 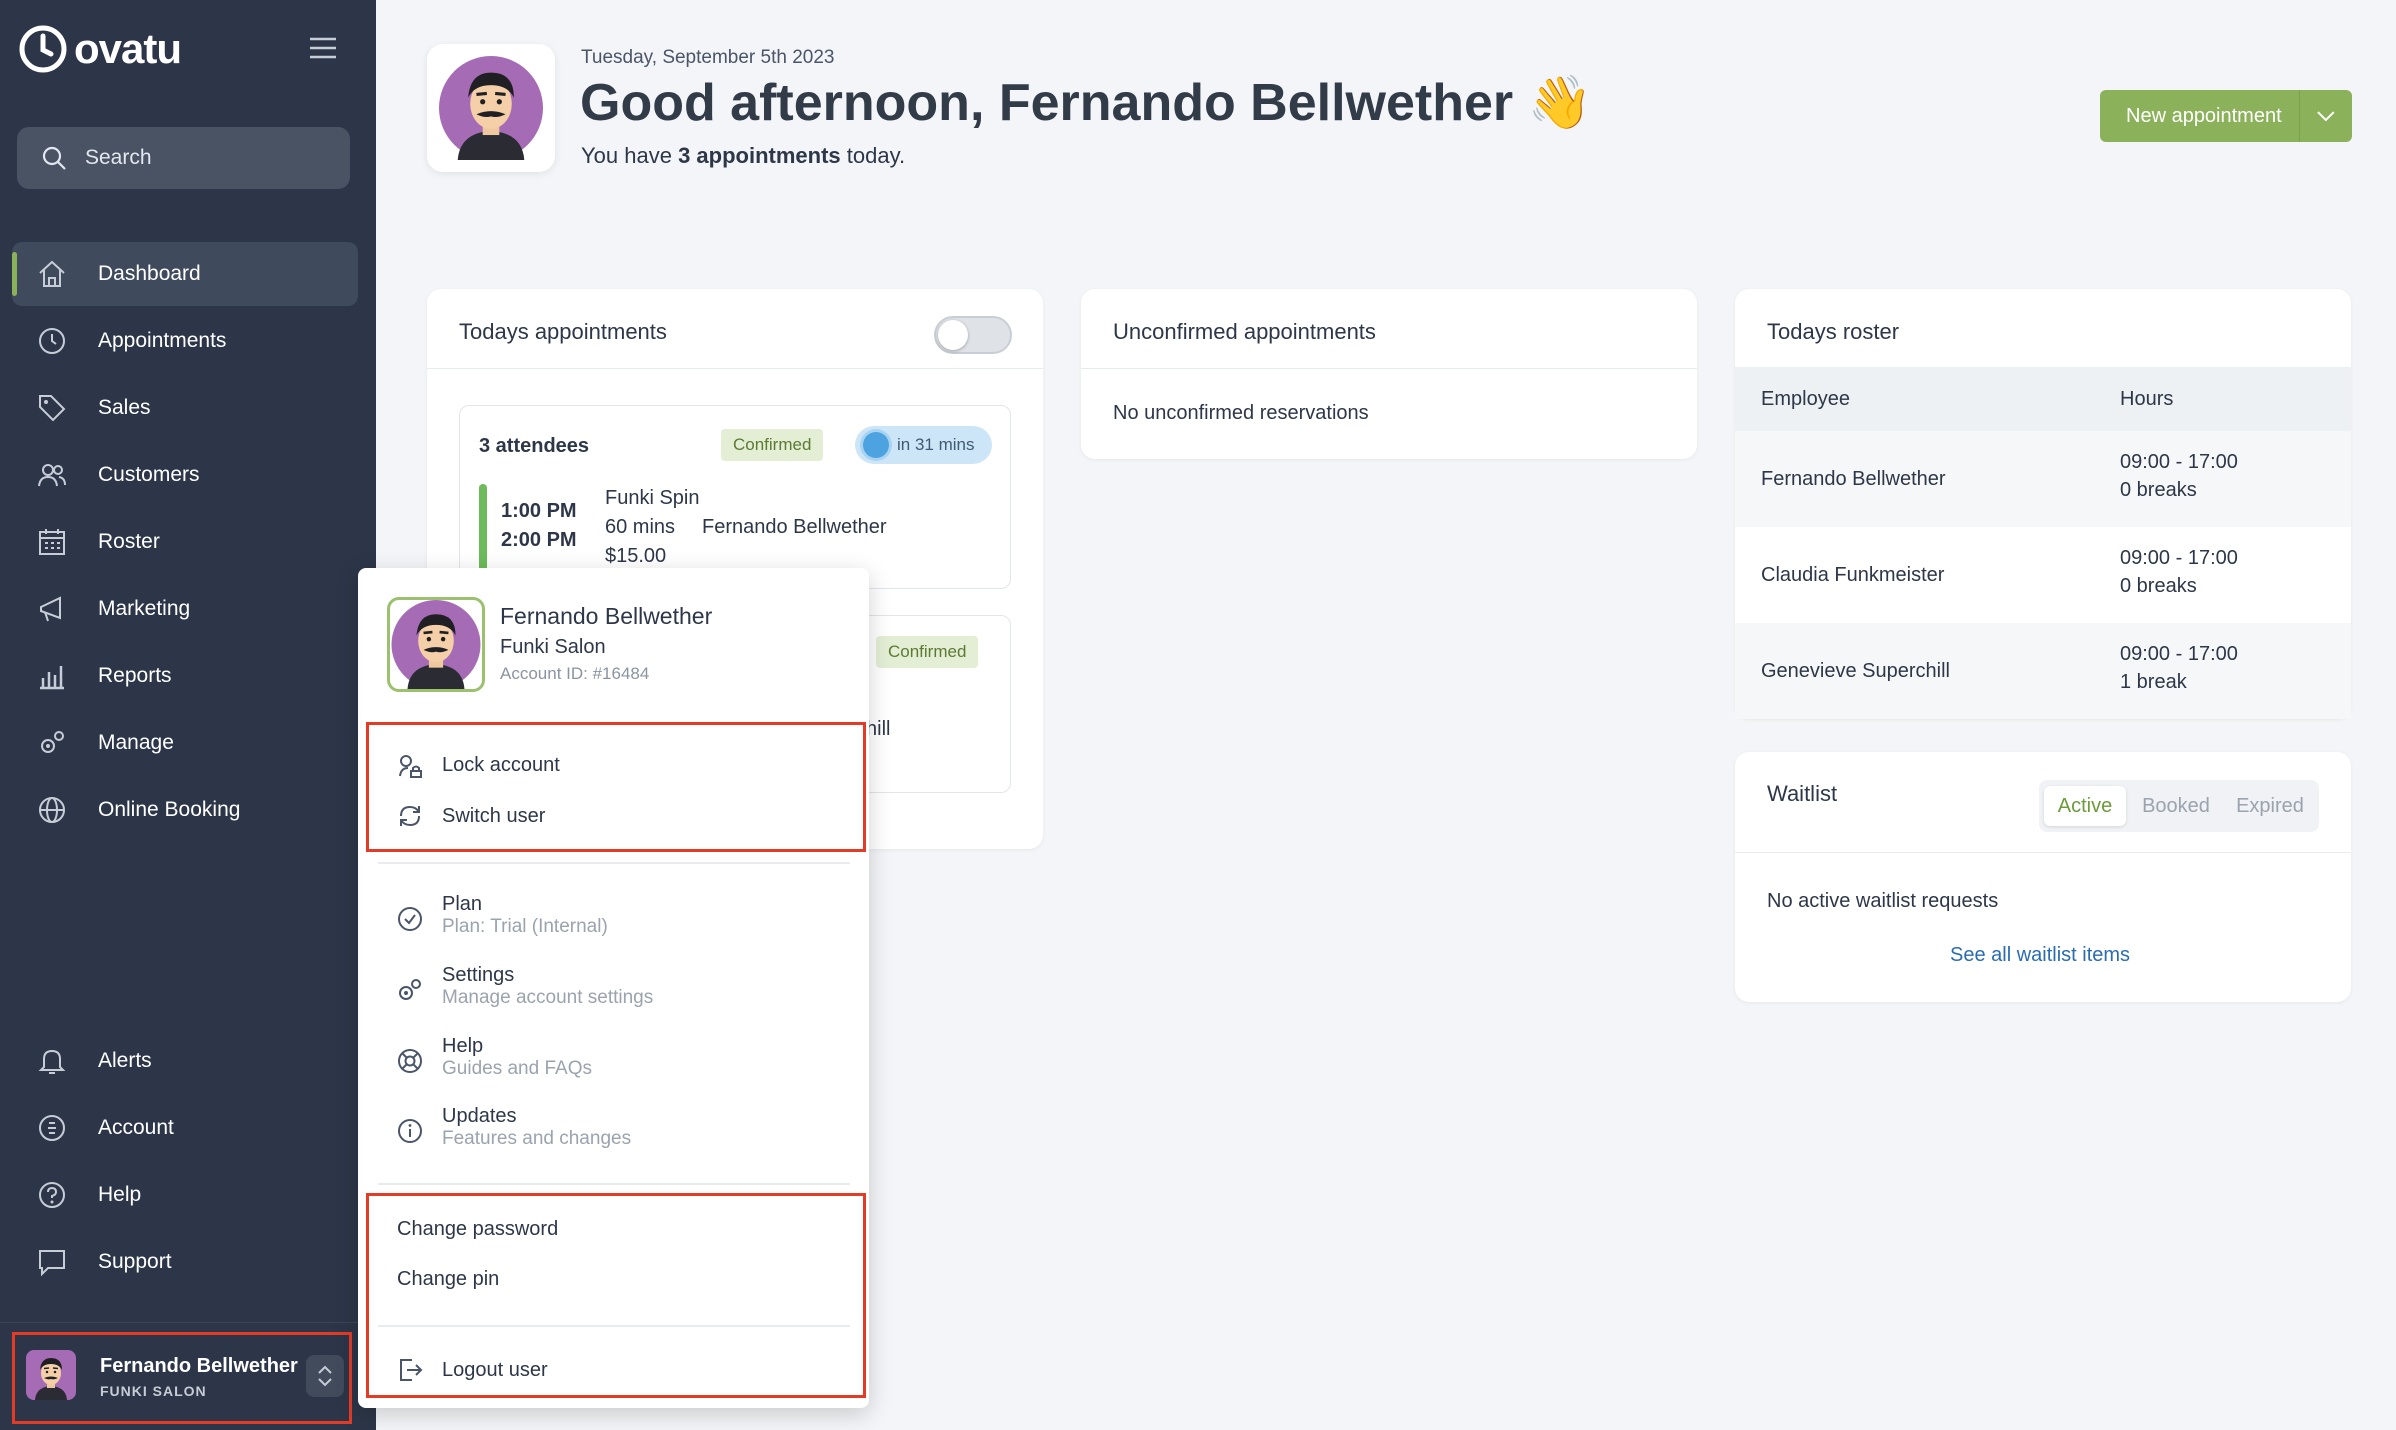 I want to click on sidebar-item-label: Roster, so click(x=129, y=541).